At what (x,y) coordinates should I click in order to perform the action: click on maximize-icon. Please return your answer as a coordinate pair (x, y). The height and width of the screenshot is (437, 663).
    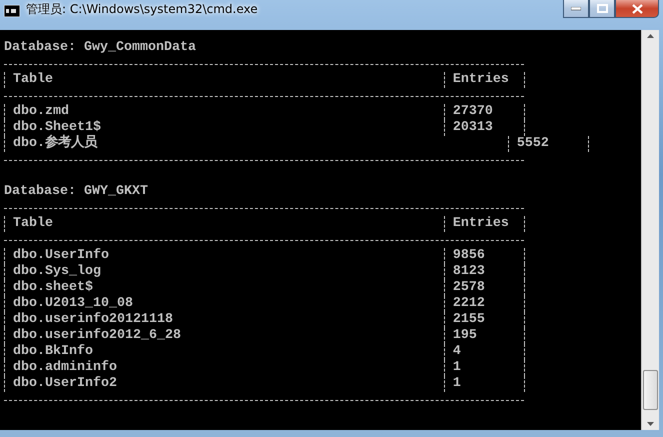
    Looking at the image, I should click on (602, 8).